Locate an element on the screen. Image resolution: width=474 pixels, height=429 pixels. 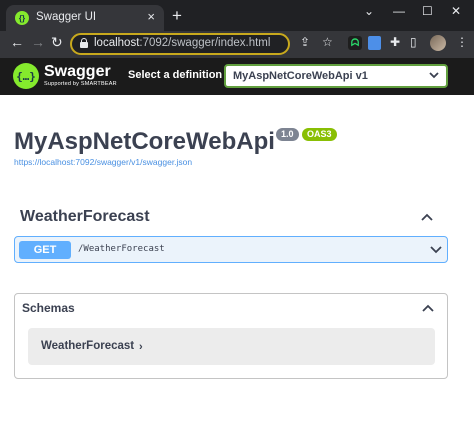
chevron-right-icon: › is located at coordinates (141, 347).